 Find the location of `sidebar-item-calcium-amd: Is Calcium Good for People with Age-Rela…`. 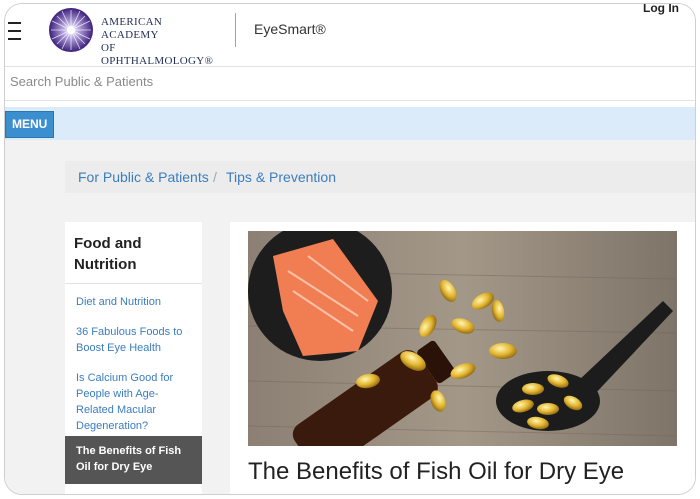

sidebar-item-calcium-amd: Is Calcium Good for People with Age-Rela… is located at coordinates (136, 402).